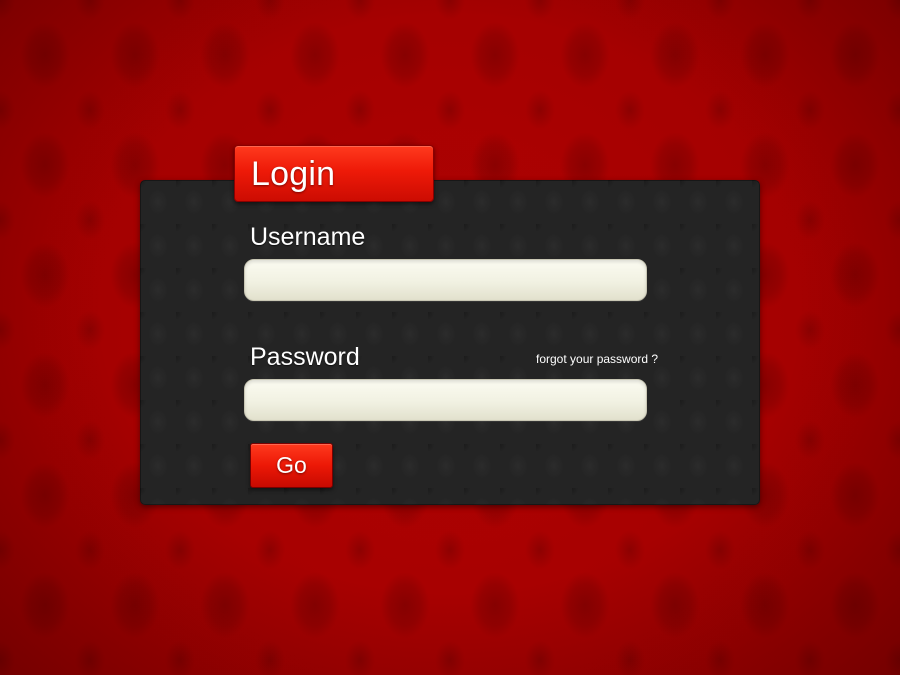  I want to click on login-title: Login, so click(293, 174).